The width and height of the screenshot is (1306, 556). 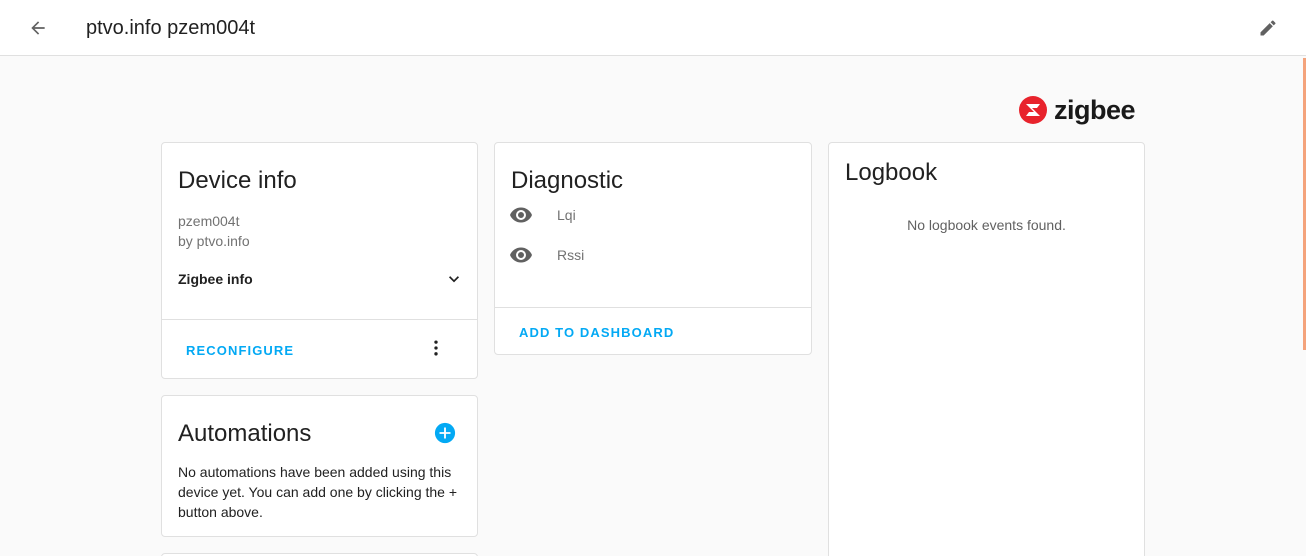 I want to click on entity-row-lqi: Lqi, so click(x=542, y=215).